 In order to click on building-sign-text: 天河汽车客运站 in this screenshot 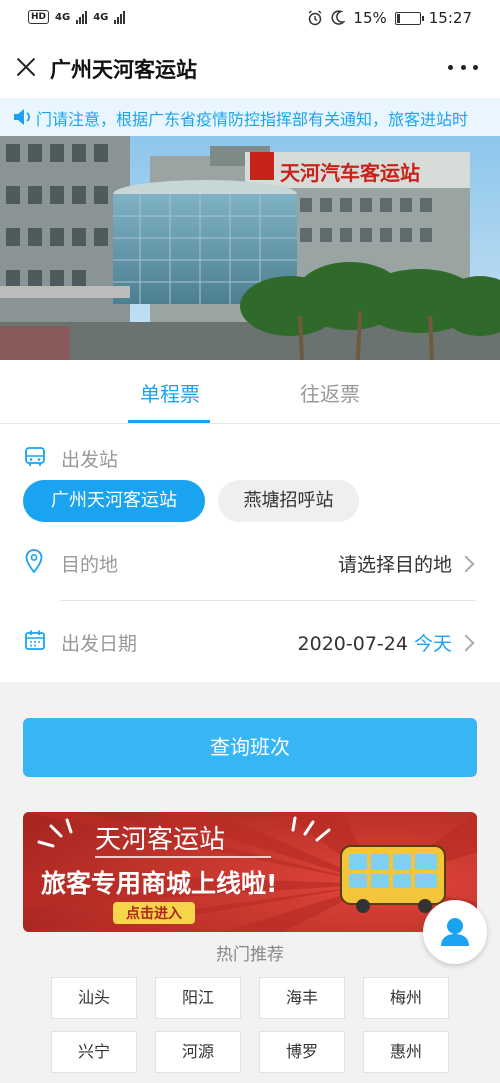, I will do `click(350, 173)`.